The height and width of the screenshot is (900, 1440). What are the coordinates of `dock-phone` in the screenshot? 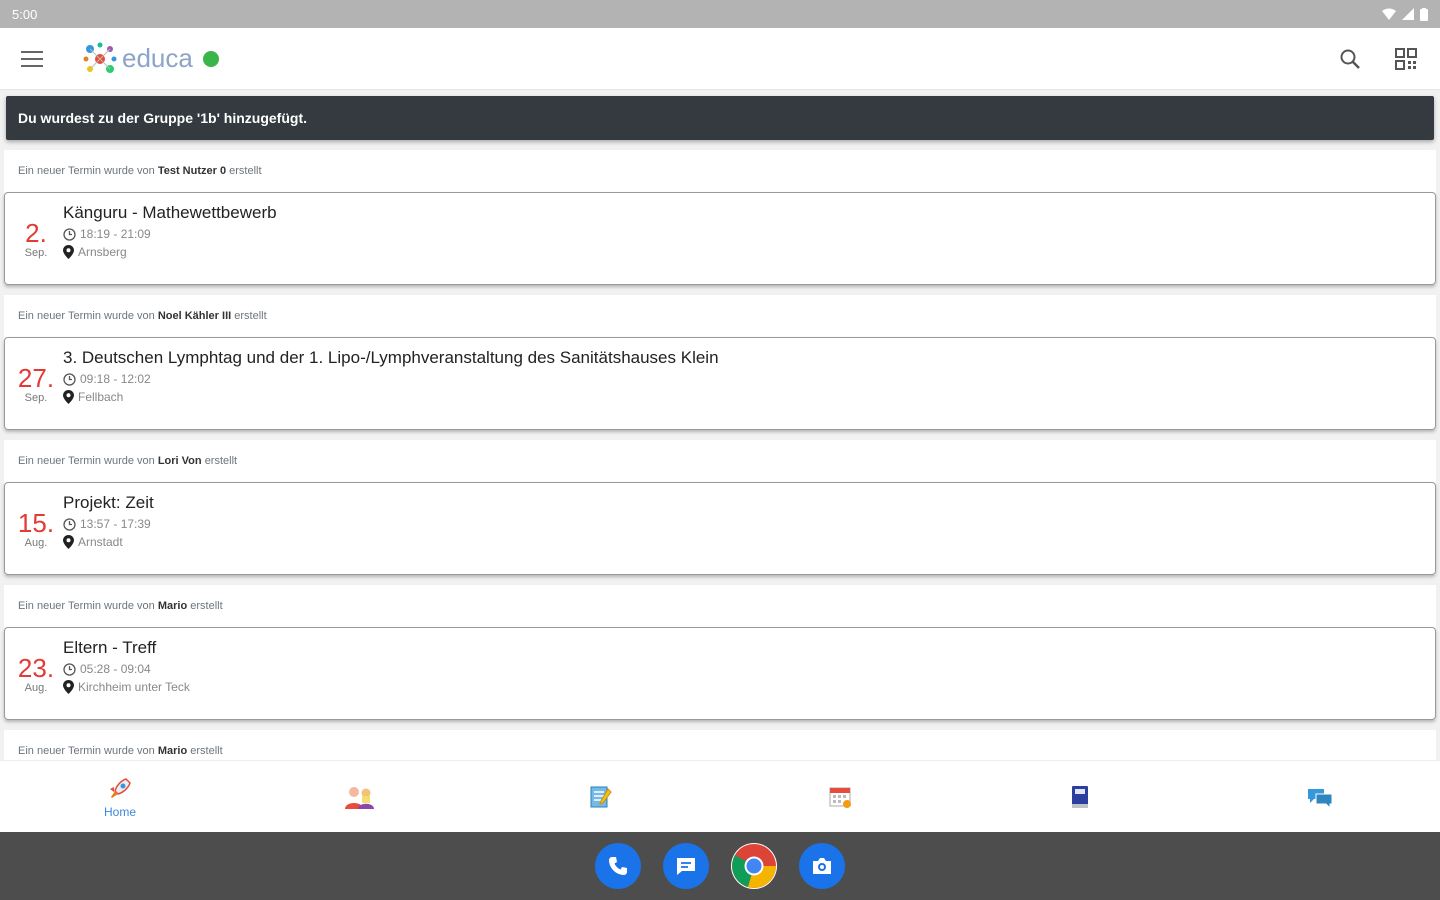 It's located at (618, 866).